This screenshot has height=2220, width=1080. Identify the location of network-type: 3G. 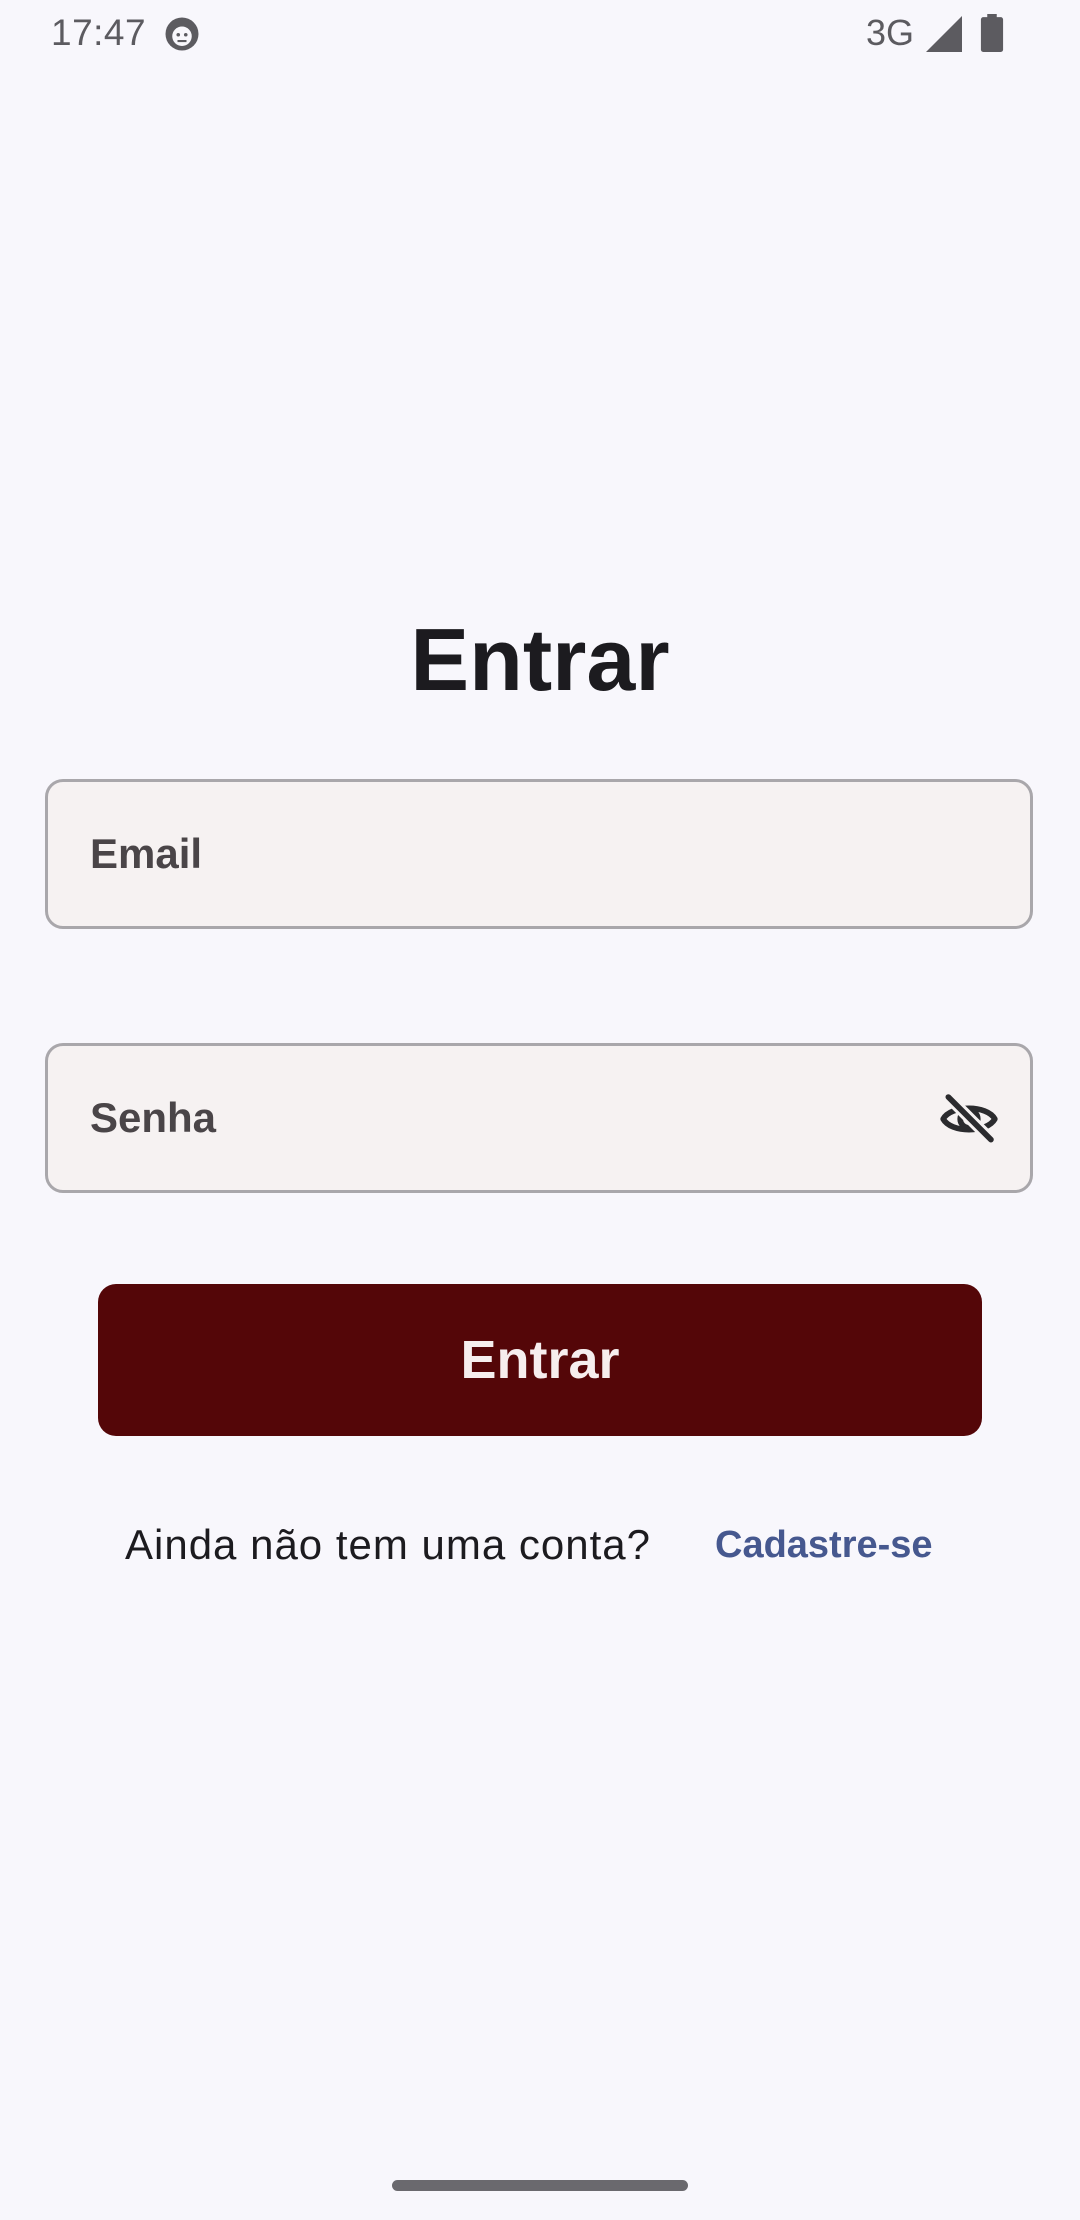
(890, 32).